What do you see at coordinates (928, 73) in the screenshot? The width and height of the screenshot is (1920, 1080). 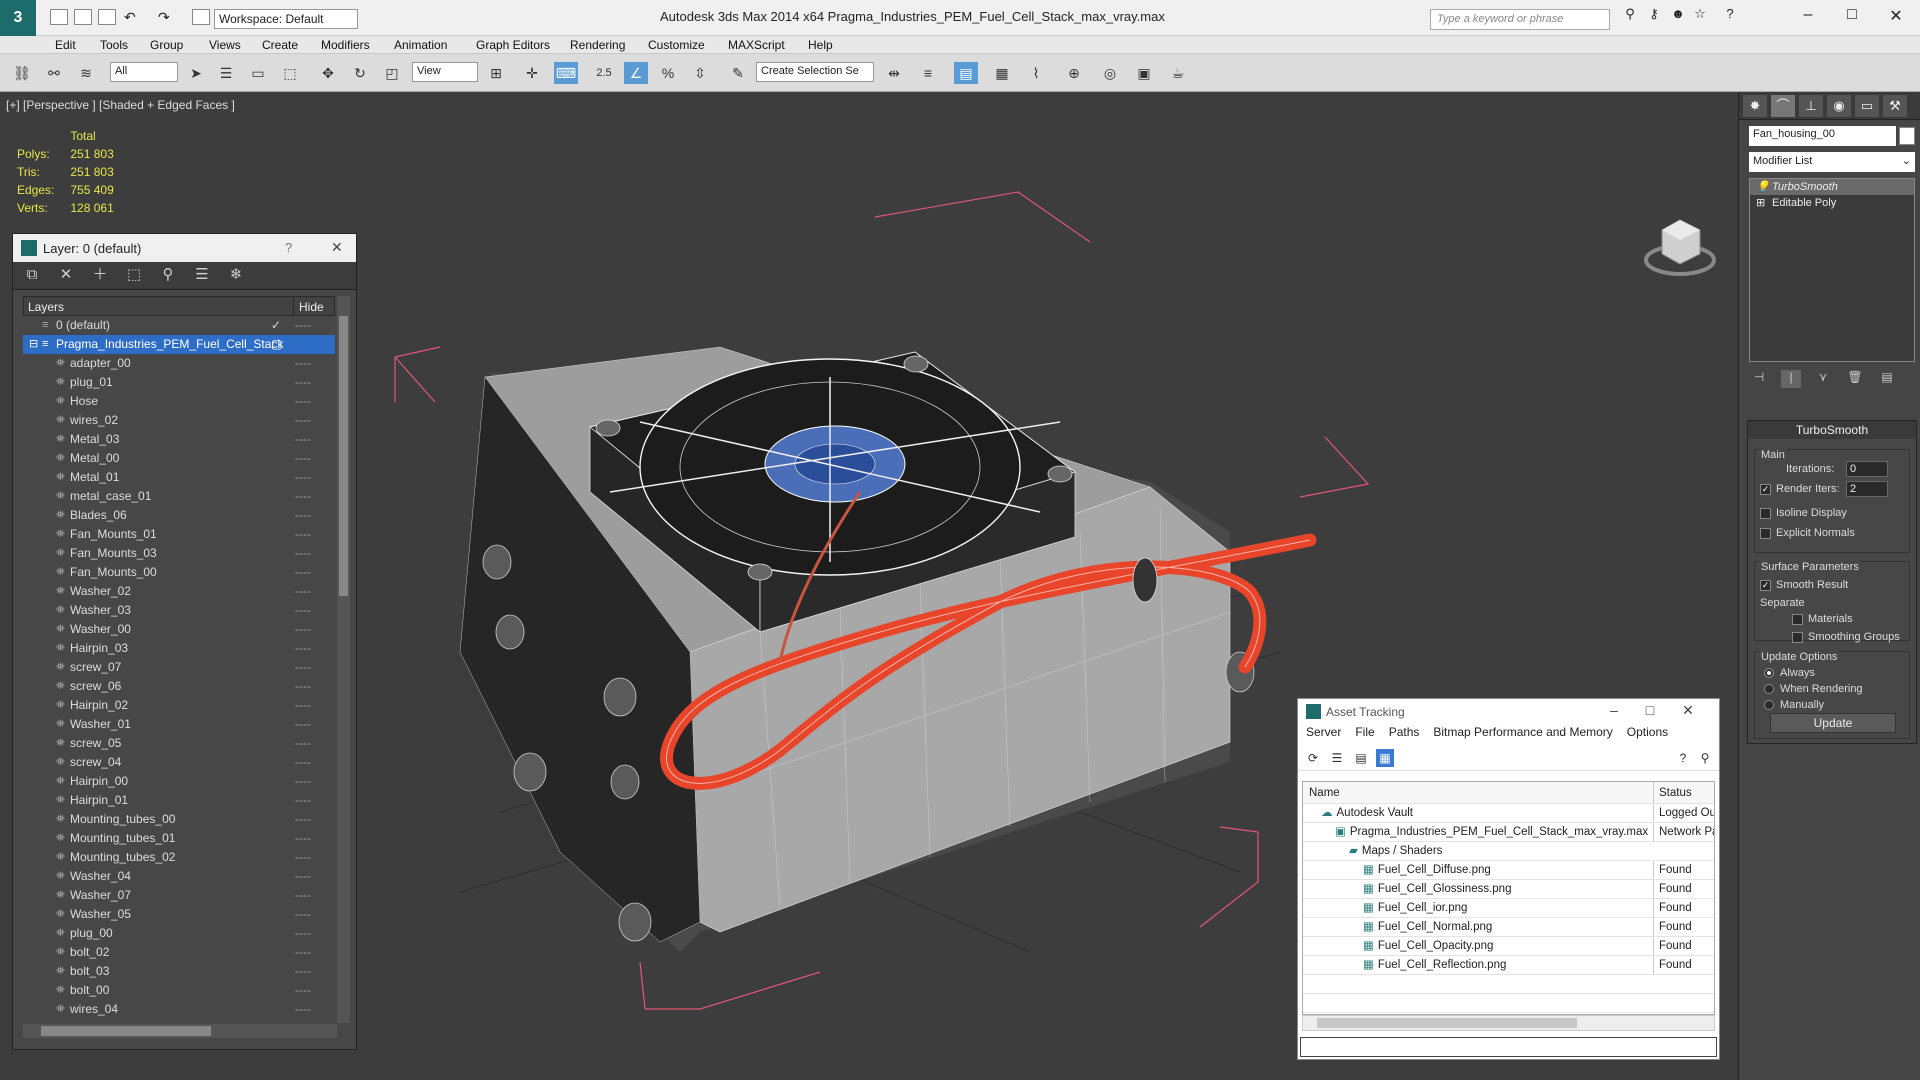 I see `align-icon: ≡` at bounding box center [928, 73].